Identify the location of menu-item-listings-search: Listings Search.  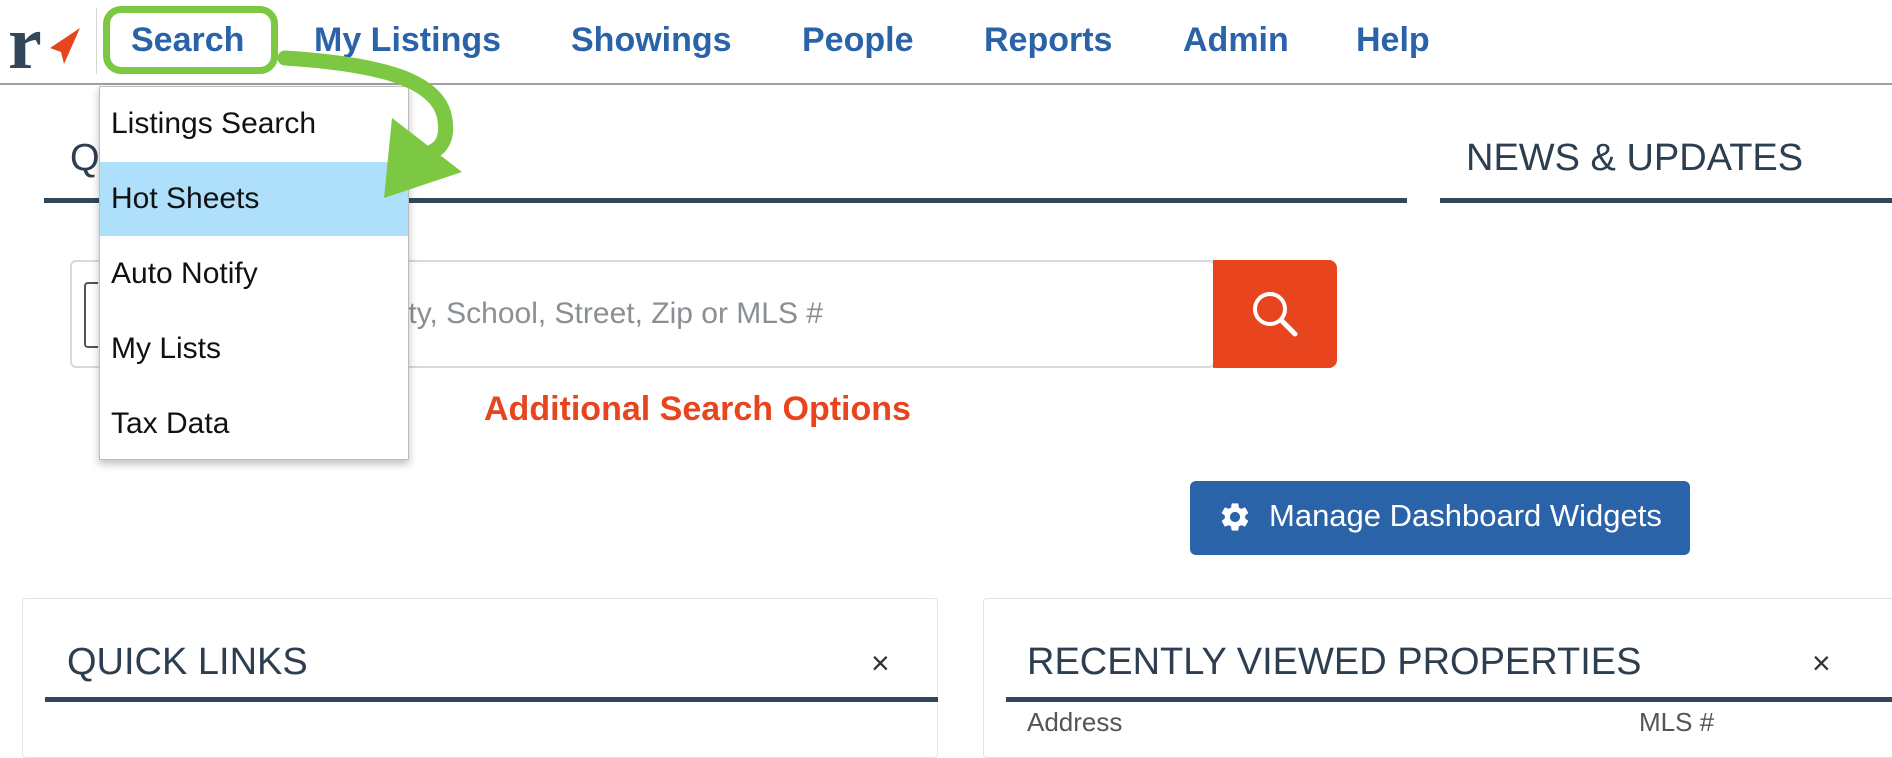
(254, 124).